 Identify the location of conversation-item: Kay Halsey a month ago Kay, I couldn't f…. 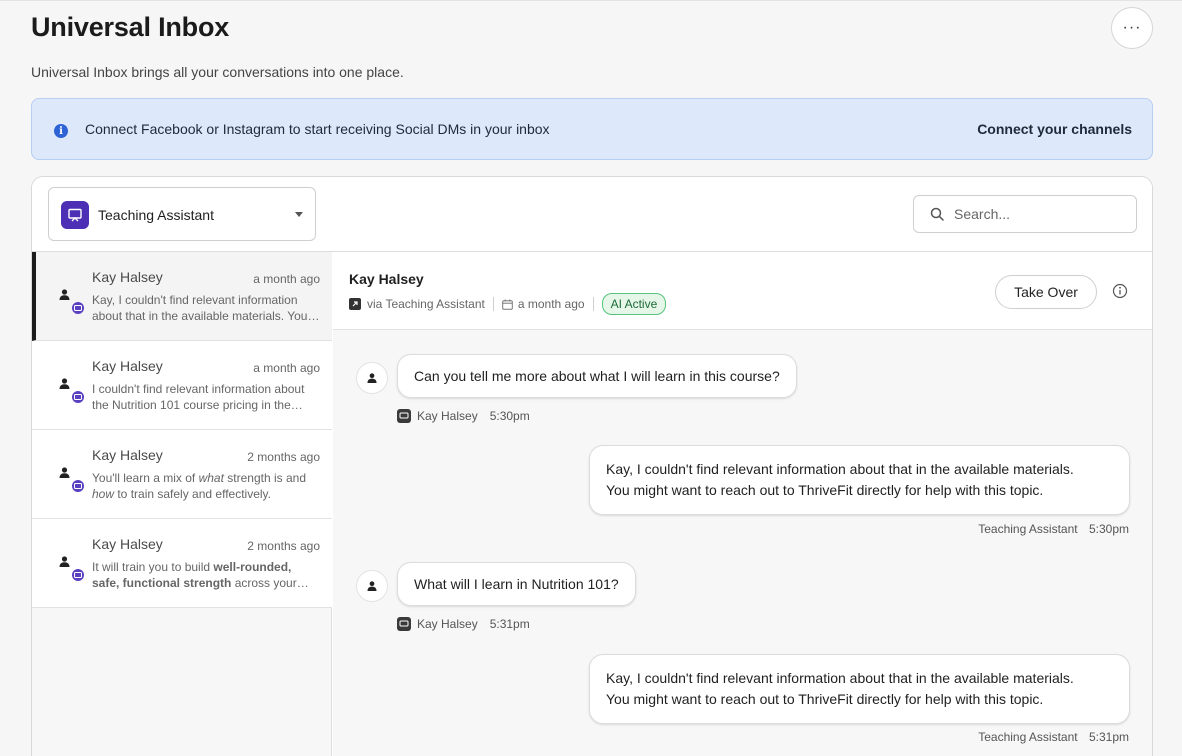
(182, 296).